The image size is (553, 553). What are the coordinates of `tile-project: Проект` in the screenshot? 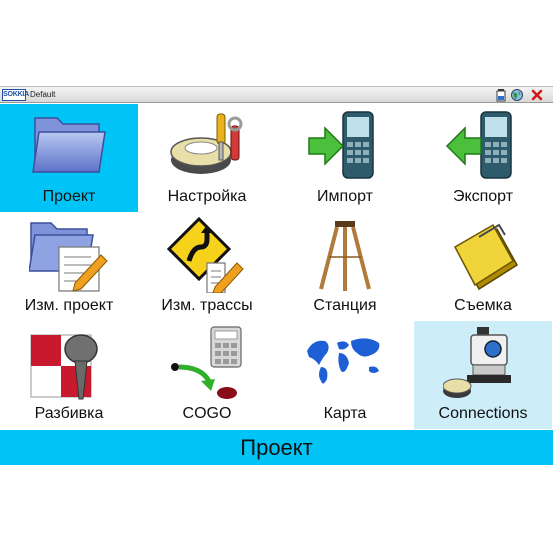 It's located at (69, 158).